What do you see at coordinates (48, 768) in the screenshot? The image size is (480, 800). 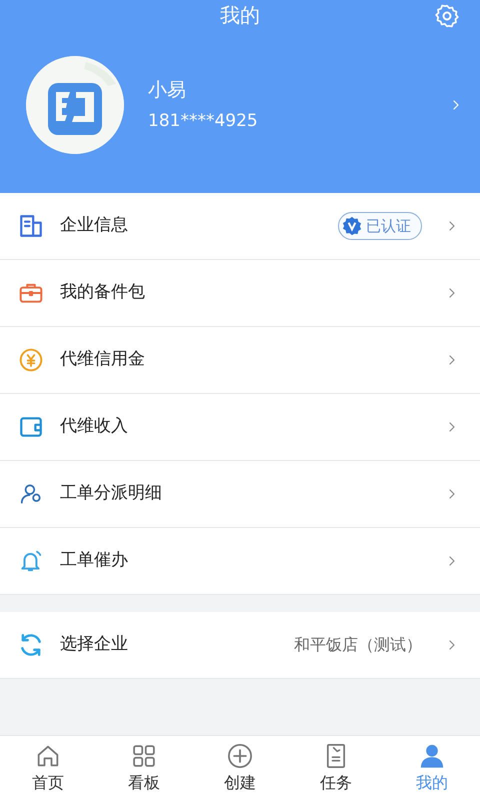 I see `tab-item: 首页` at bounding box center [48, 768].